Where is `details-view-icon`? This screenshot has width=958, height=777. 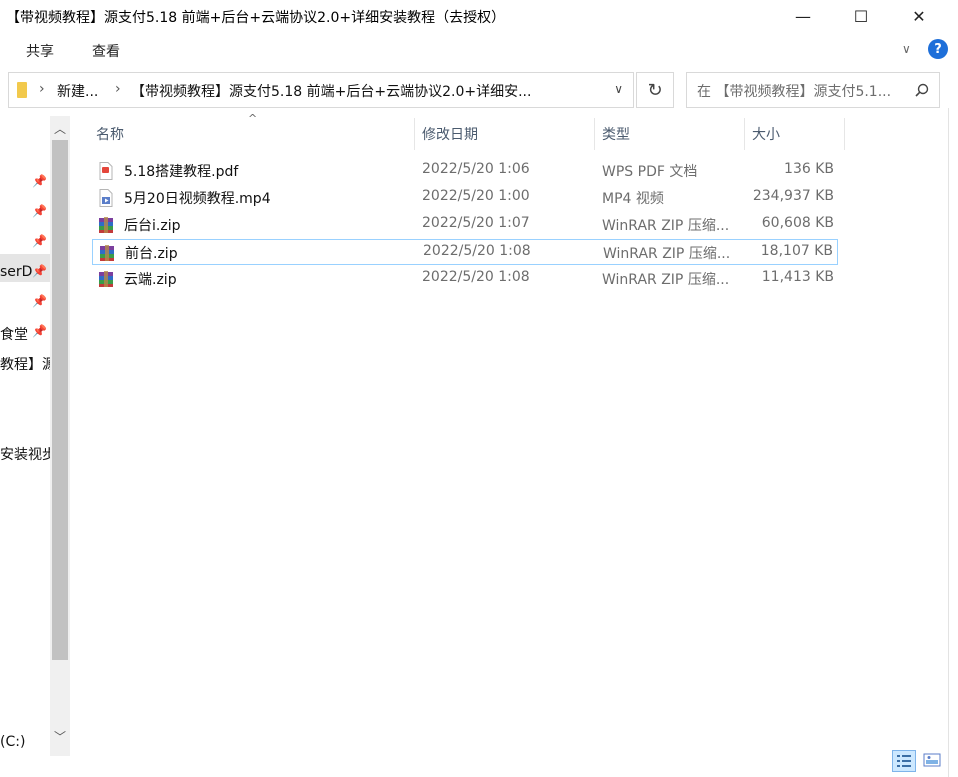
details-view-icon is located at coordinates (904, 761).